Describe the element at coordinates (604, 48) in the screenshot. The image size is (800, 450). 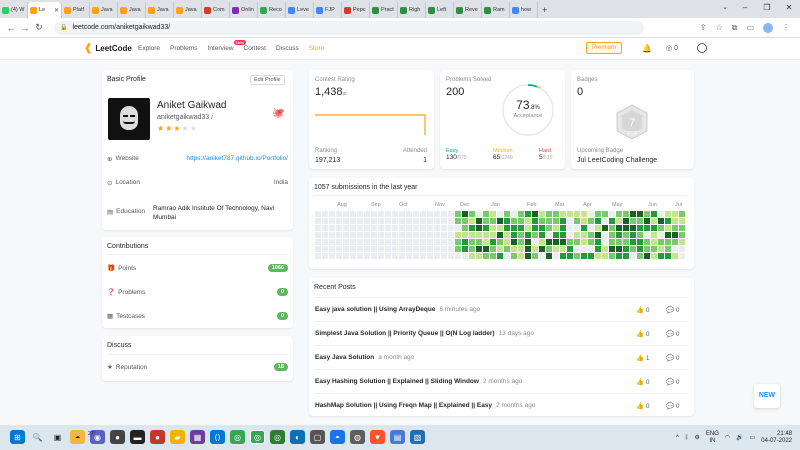
I see `premium-button: Premium` at that location.